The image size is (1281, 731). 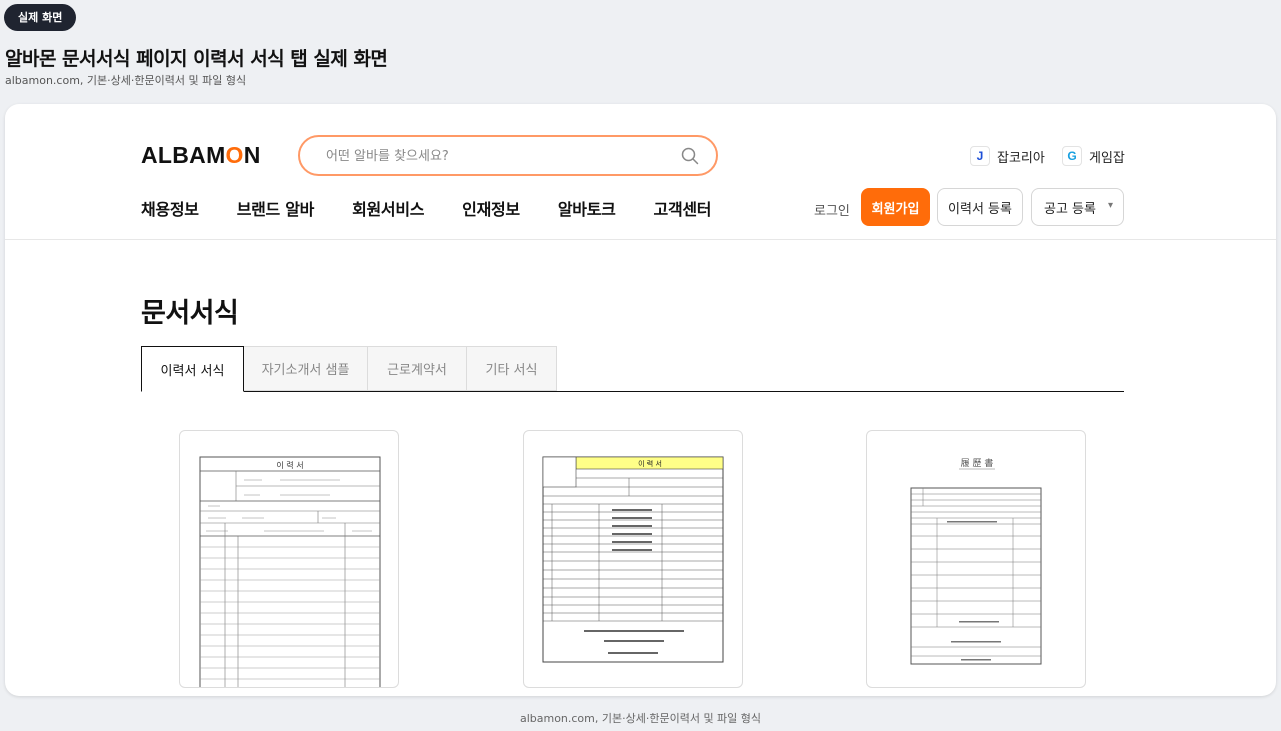 I want to click on nav-item-customer-center: 고객센터, so click(x=683, y=208).